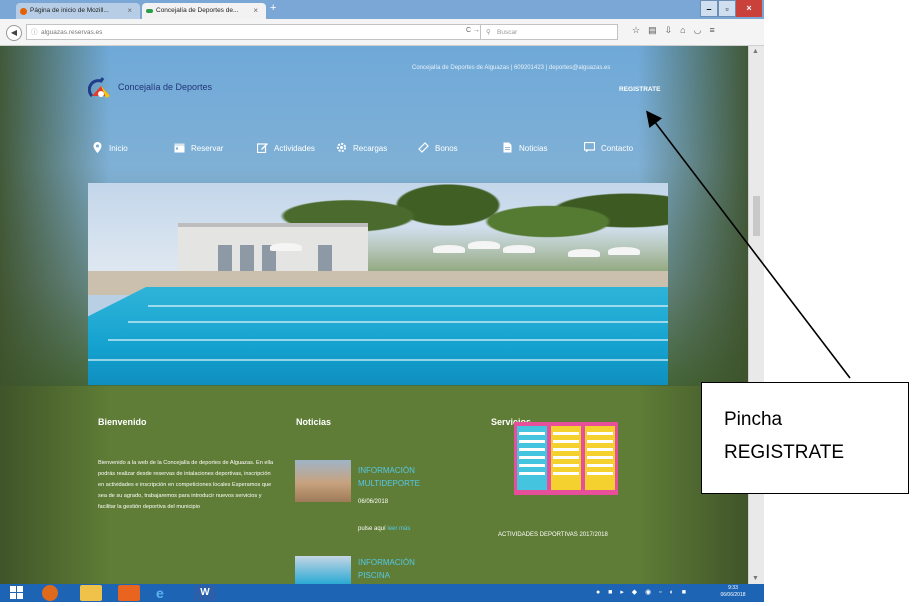 This screenshot has height=606, width=920. Describe the element at coordinates (17, 593) in the screenshot. I see `windows-start-icon` at that location.